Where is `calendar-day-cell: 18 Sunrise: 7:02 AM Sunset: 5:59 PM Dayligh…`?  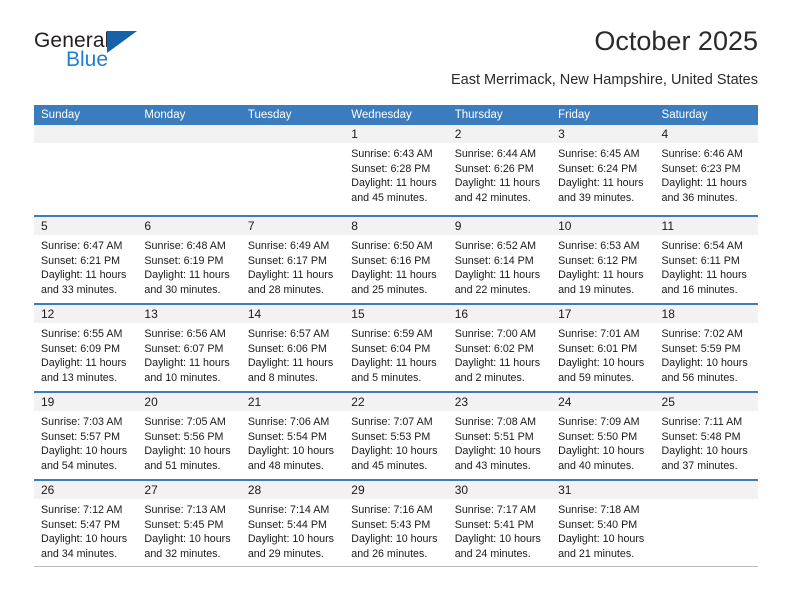
calendar-day-cell: 18 Sunrise: 7:02 AM Sunset: 5:59 PM Dayligh… is located at coordinates (706, 348).